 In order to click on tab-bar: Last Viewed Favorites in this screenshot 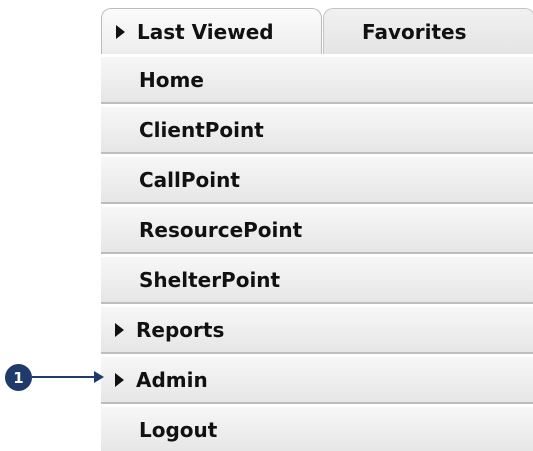, I will do `click(317, 32)`.